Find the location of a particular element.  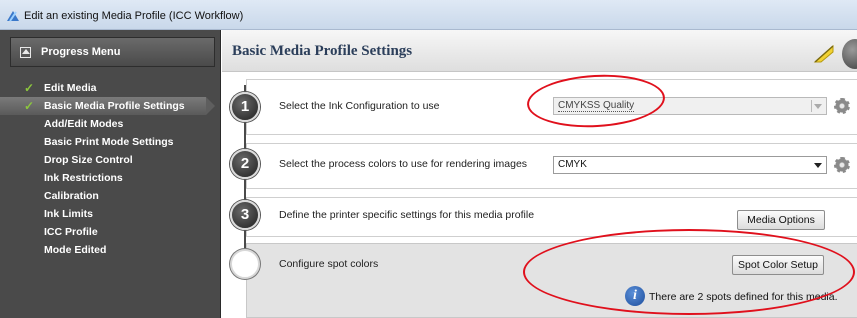

progress-menu-header: Progress Menu is located at coordinates (112, 52).